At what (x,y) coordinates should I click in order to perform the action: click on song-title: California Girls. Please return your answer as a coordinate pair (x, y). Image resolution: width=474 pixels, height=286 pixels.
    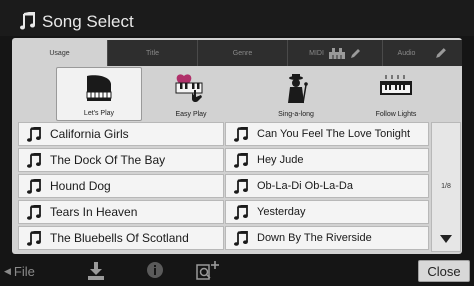
    Looking at the image, I should click on (89, 134).